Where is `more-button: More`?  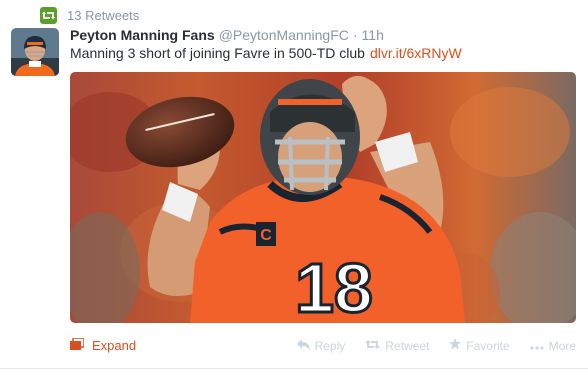
more-button: More is located at coordinates (553, 346).